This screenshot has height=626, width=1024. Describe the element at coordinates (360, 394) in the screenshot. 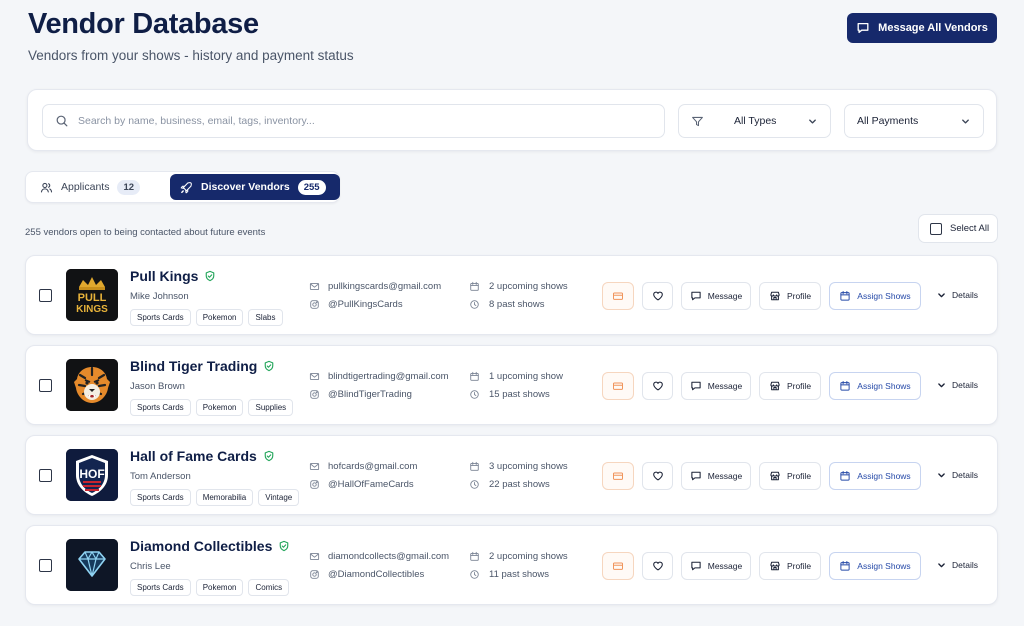

I see `vendor-instagram: @BlindTigerTrading` at that location.